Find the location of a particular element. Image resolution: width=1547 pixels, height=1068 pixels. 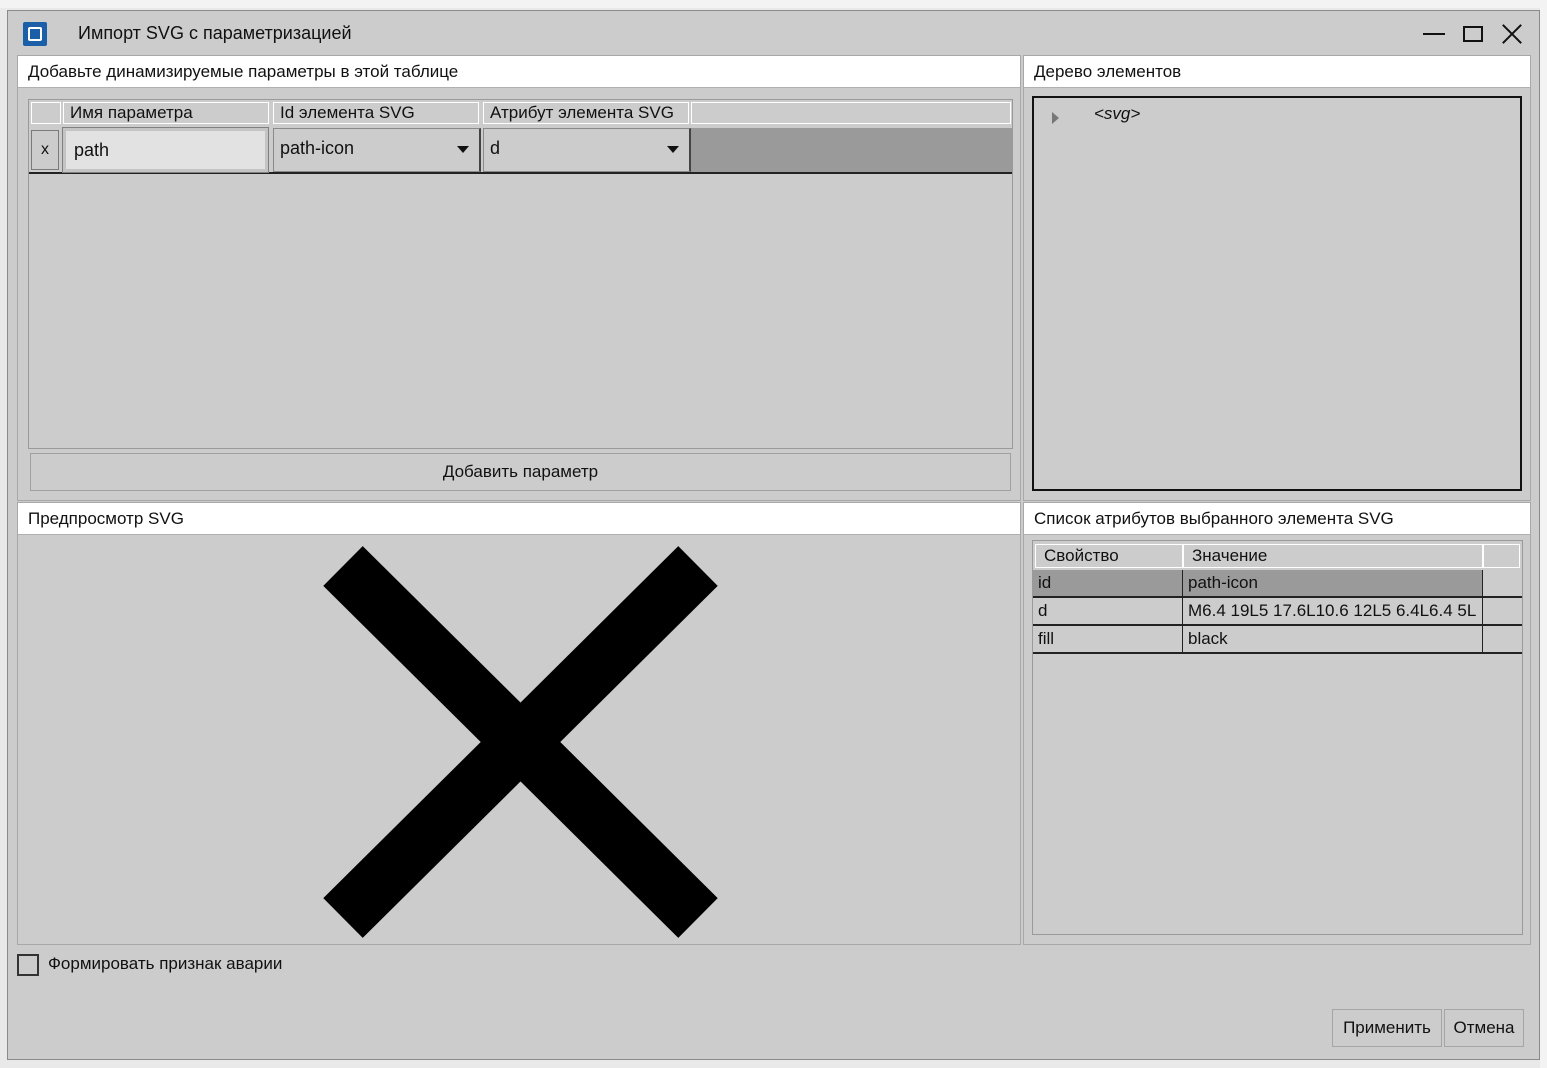

attrs-panel-header: Список атрибутов выбранного элемента SVG is located at coordinates (1277, 519).